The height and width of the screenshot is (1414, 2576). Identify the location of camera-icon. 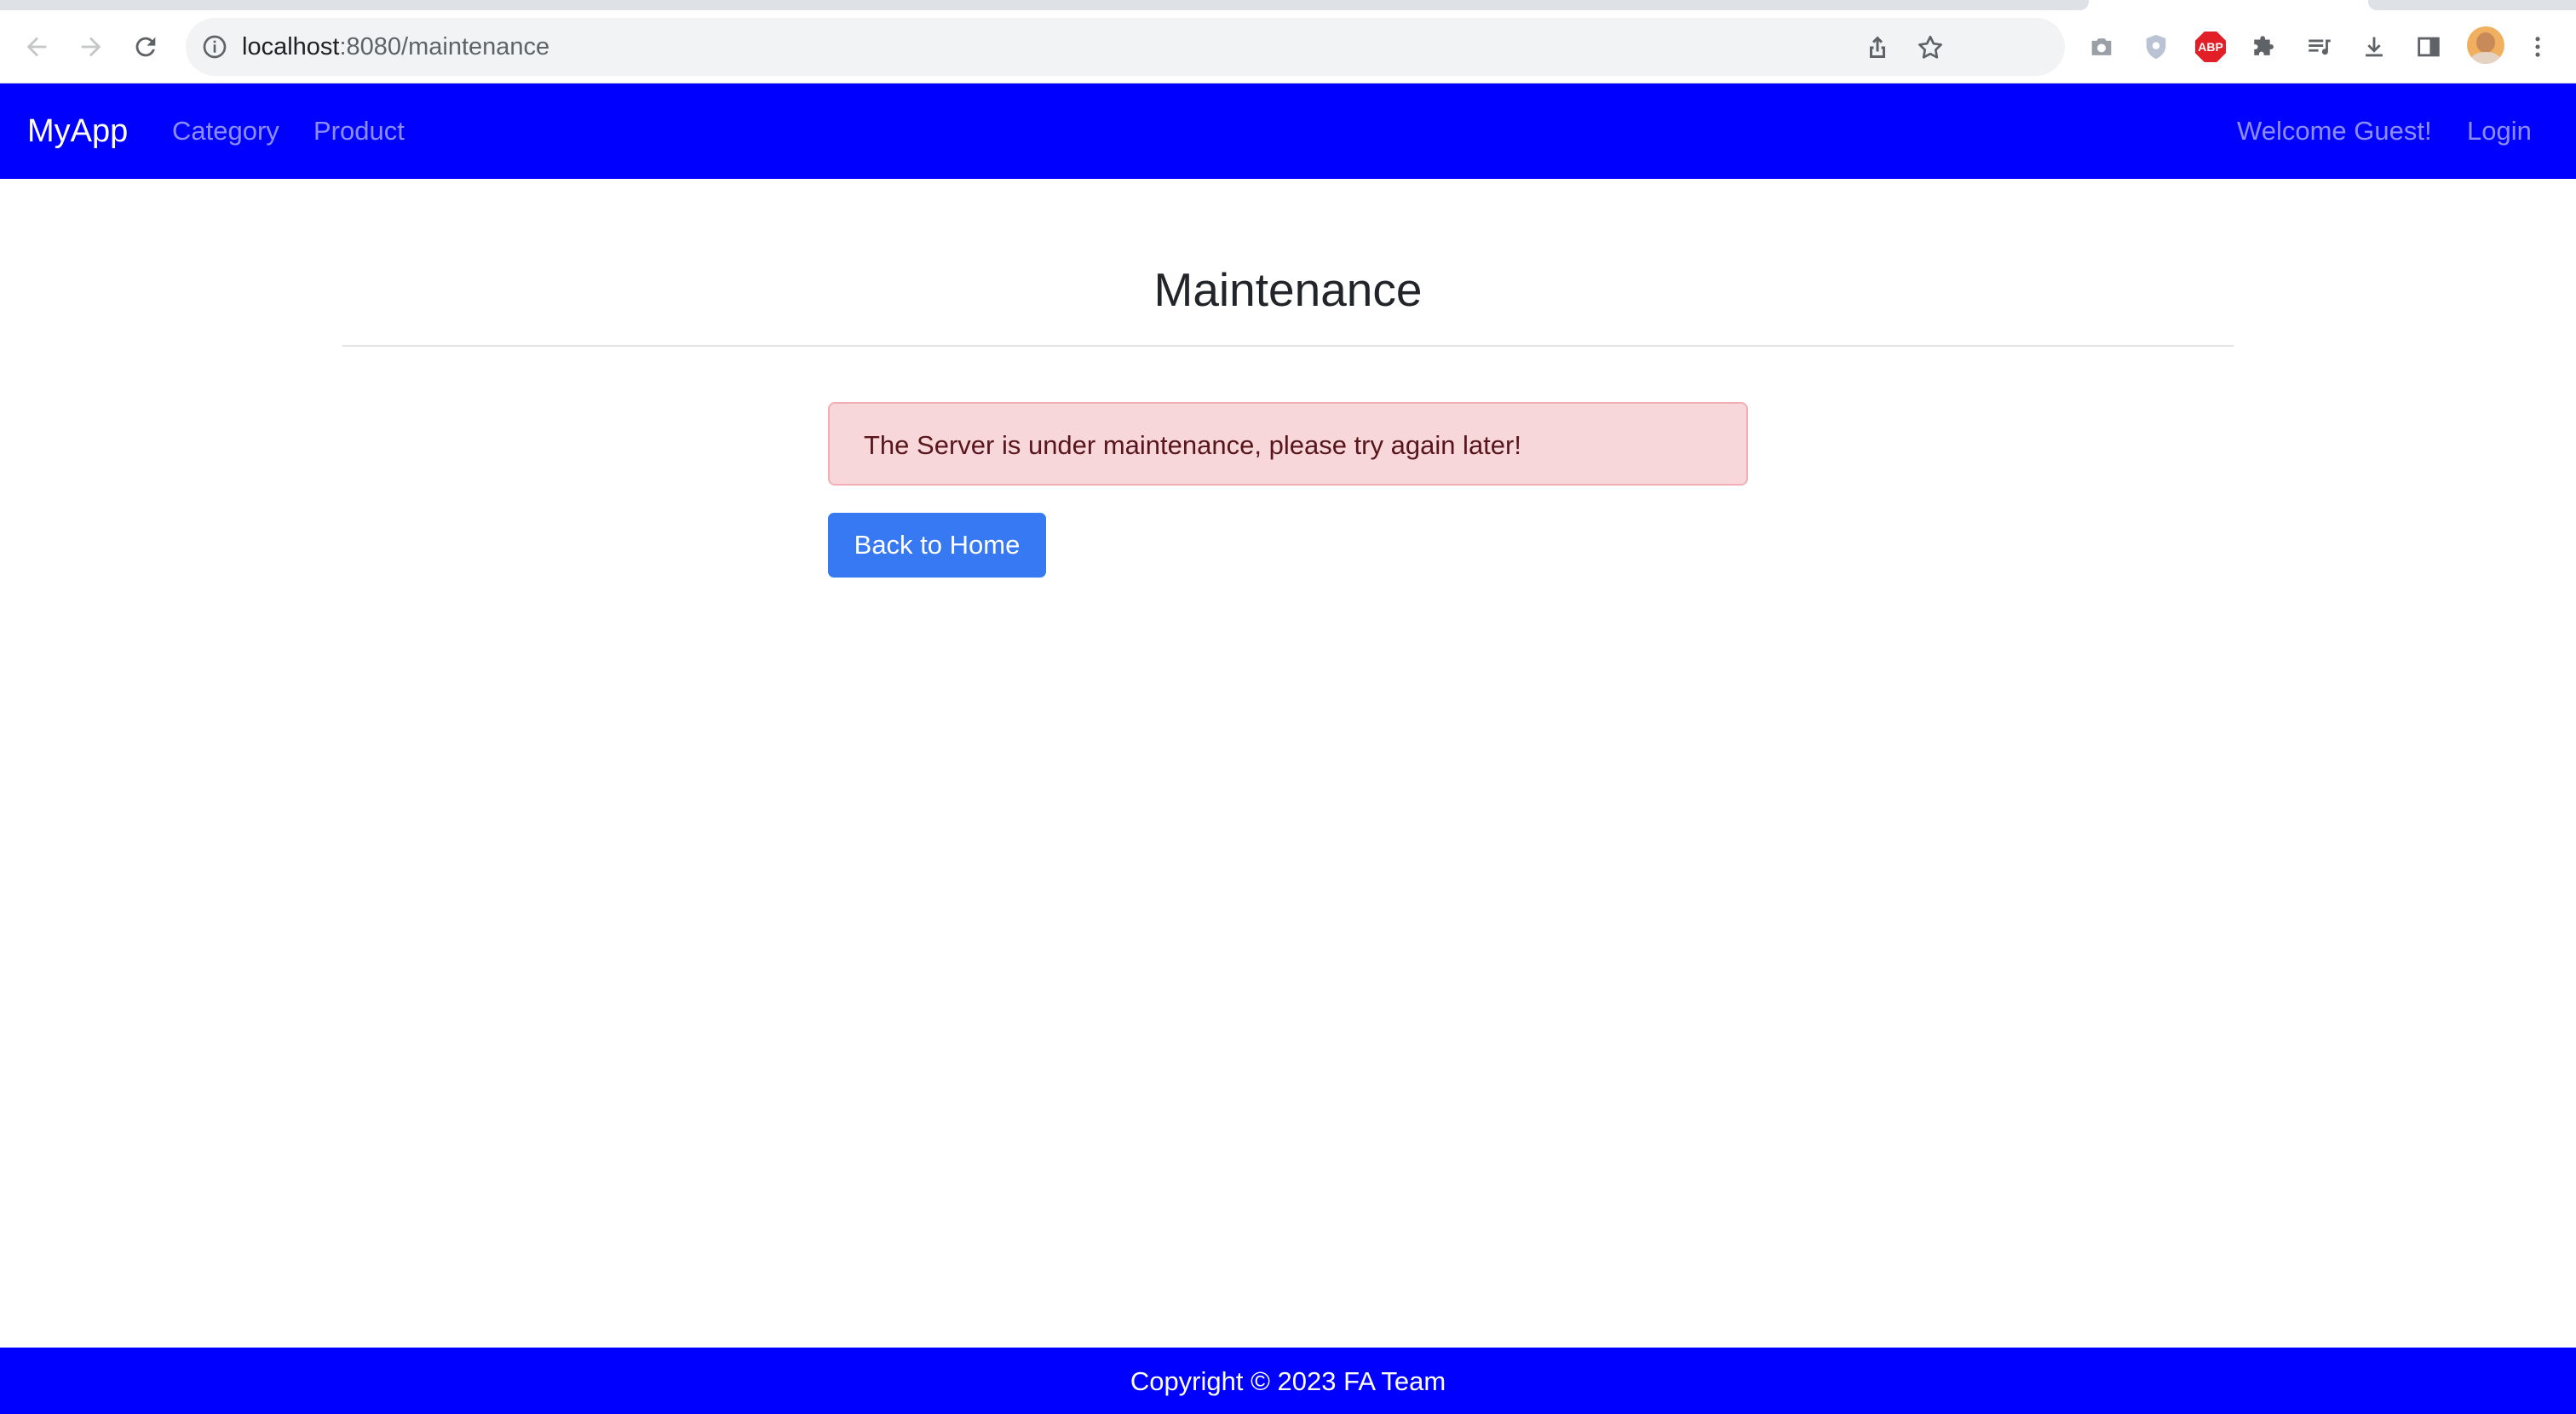
(2102, 46).